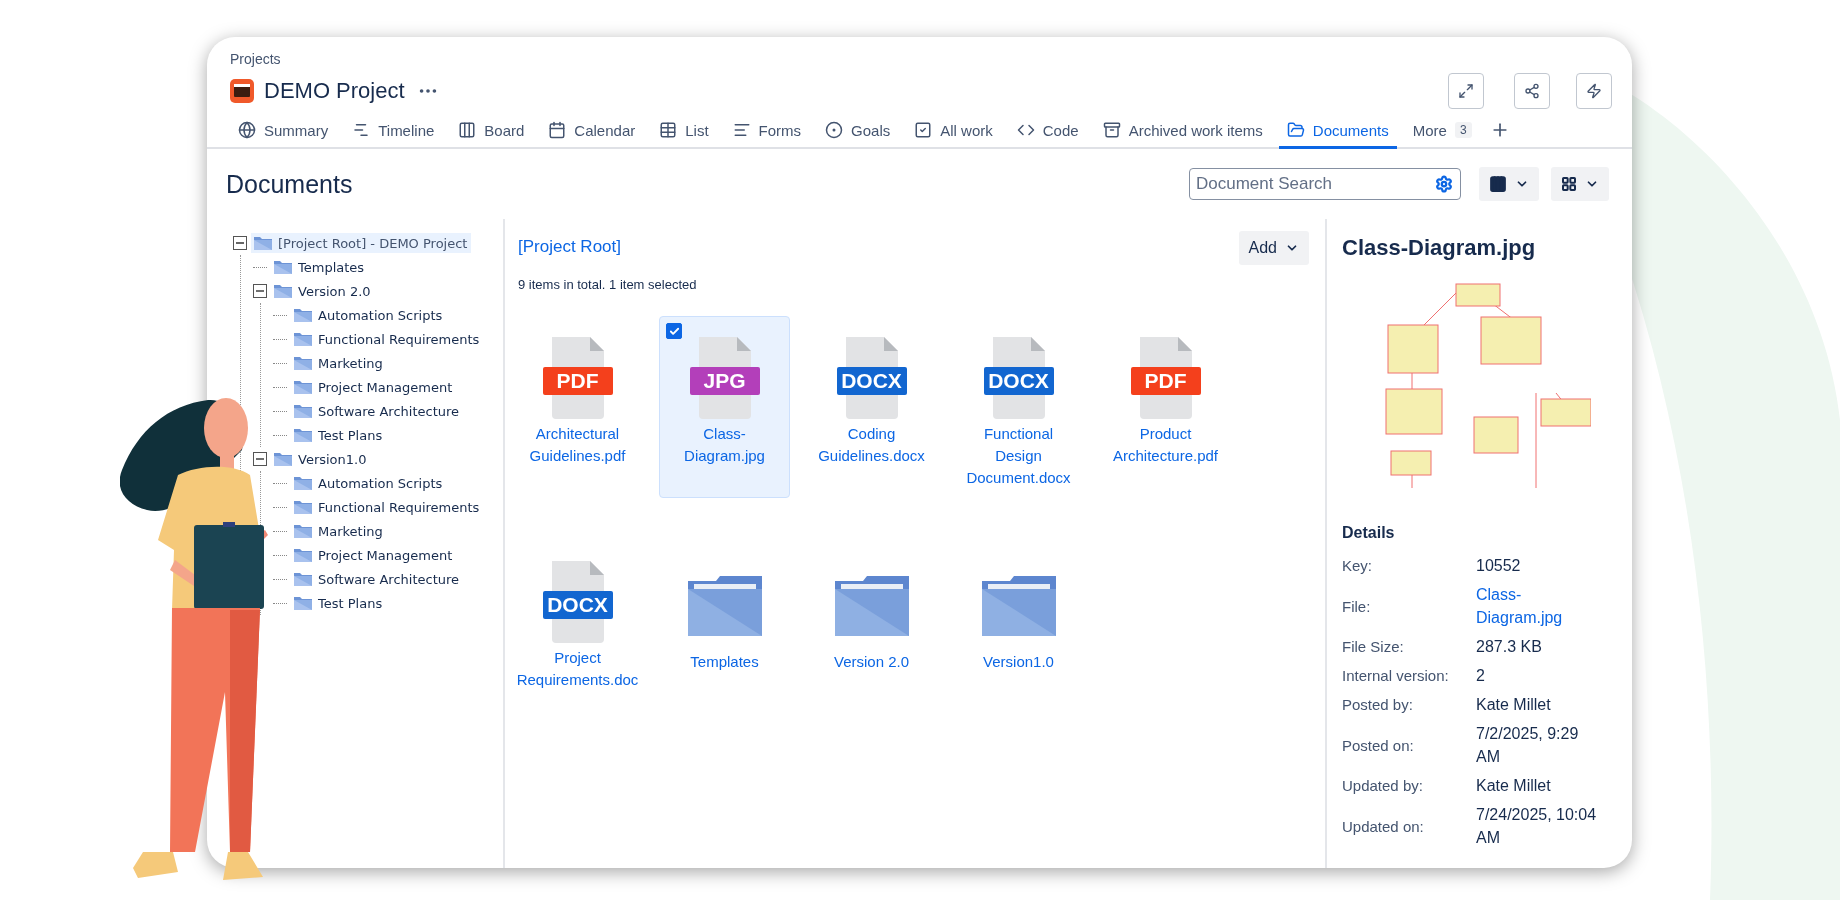 This screenshot has height=900, width=1840. I want to click on file-name-link: Project Requirements.doc, so click(577, 669).